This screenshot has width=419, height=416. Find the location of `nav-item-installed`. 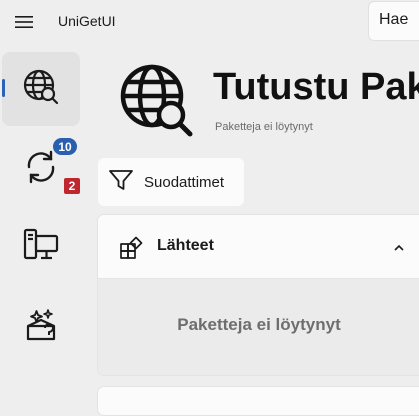

nav-item-installed is located at coordinates (41, 247).